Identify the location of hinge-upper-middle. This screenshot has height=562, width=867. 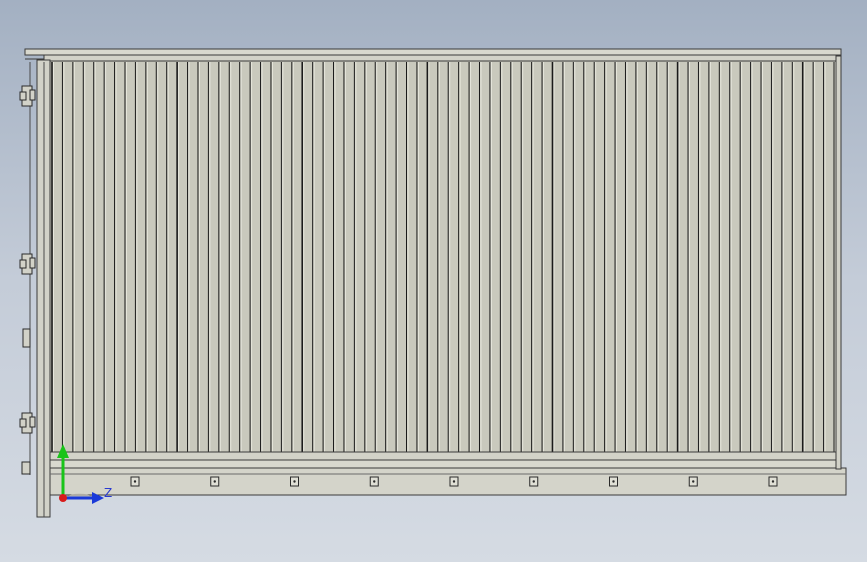
(27, 264).